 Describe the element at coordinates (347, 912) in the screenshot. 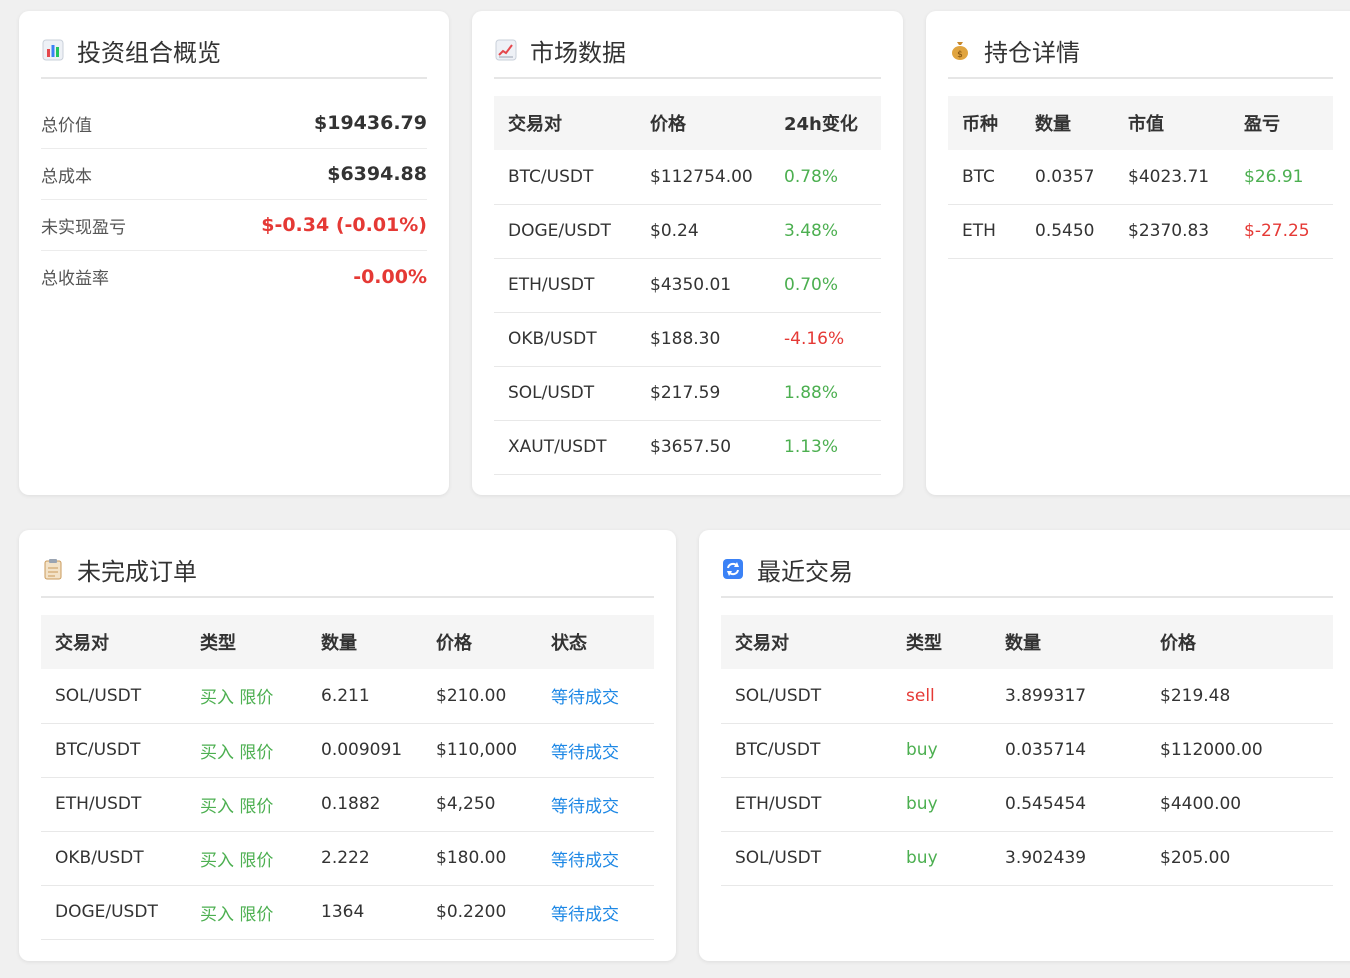

I see `table-row: DOGE/USDT 买入 限价 1364 $0.2200 等待成交` at that location.